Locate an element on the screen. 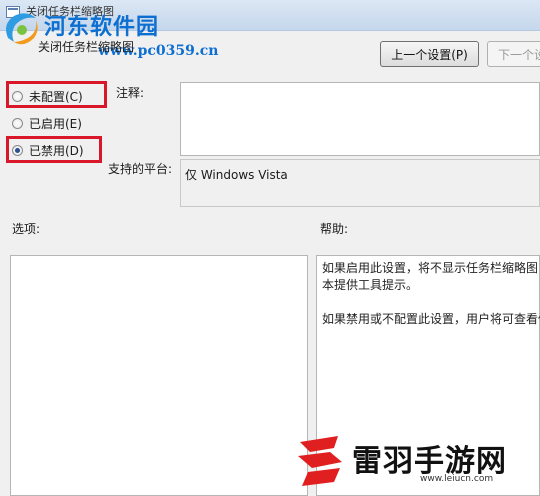 The image size is (540, 496). enabled-radio is located at coordinates (17, 123).